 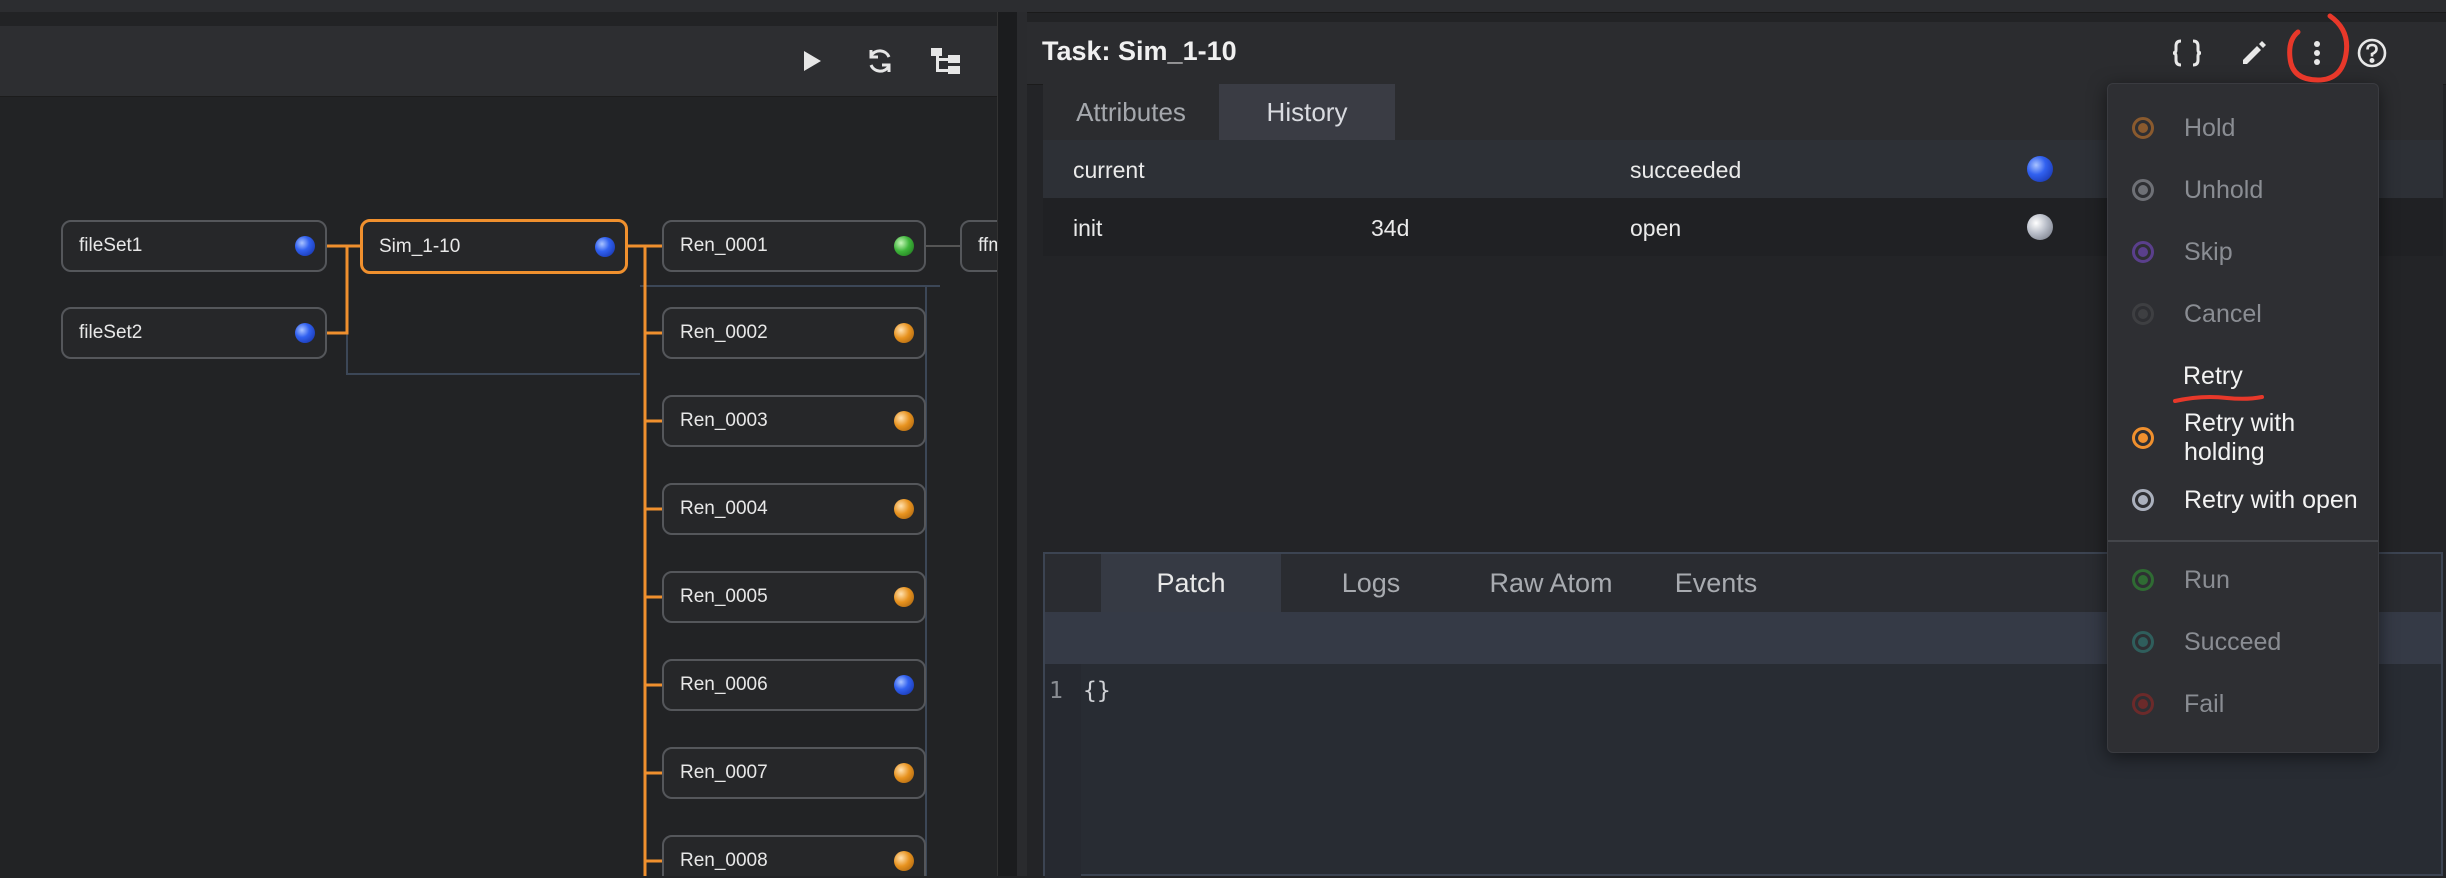 What do you see at coordinates (1736, 53) in the screenshot?
I see `task-header: Task: Sim_1-10` at bounding box center [1736, 53].